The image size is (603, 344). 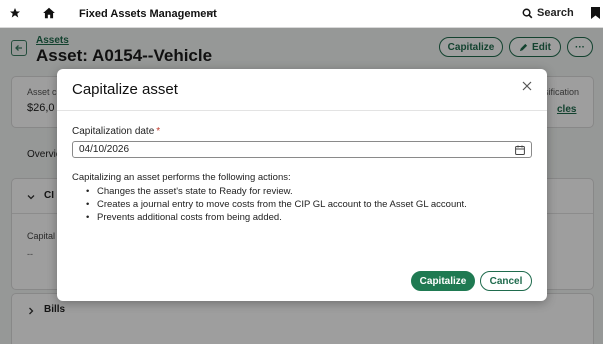 What do you see at coordinates (148, 14) in the screenshot?
I see `app-name: Fixed Assets Management` at bounding box center [148, 14].